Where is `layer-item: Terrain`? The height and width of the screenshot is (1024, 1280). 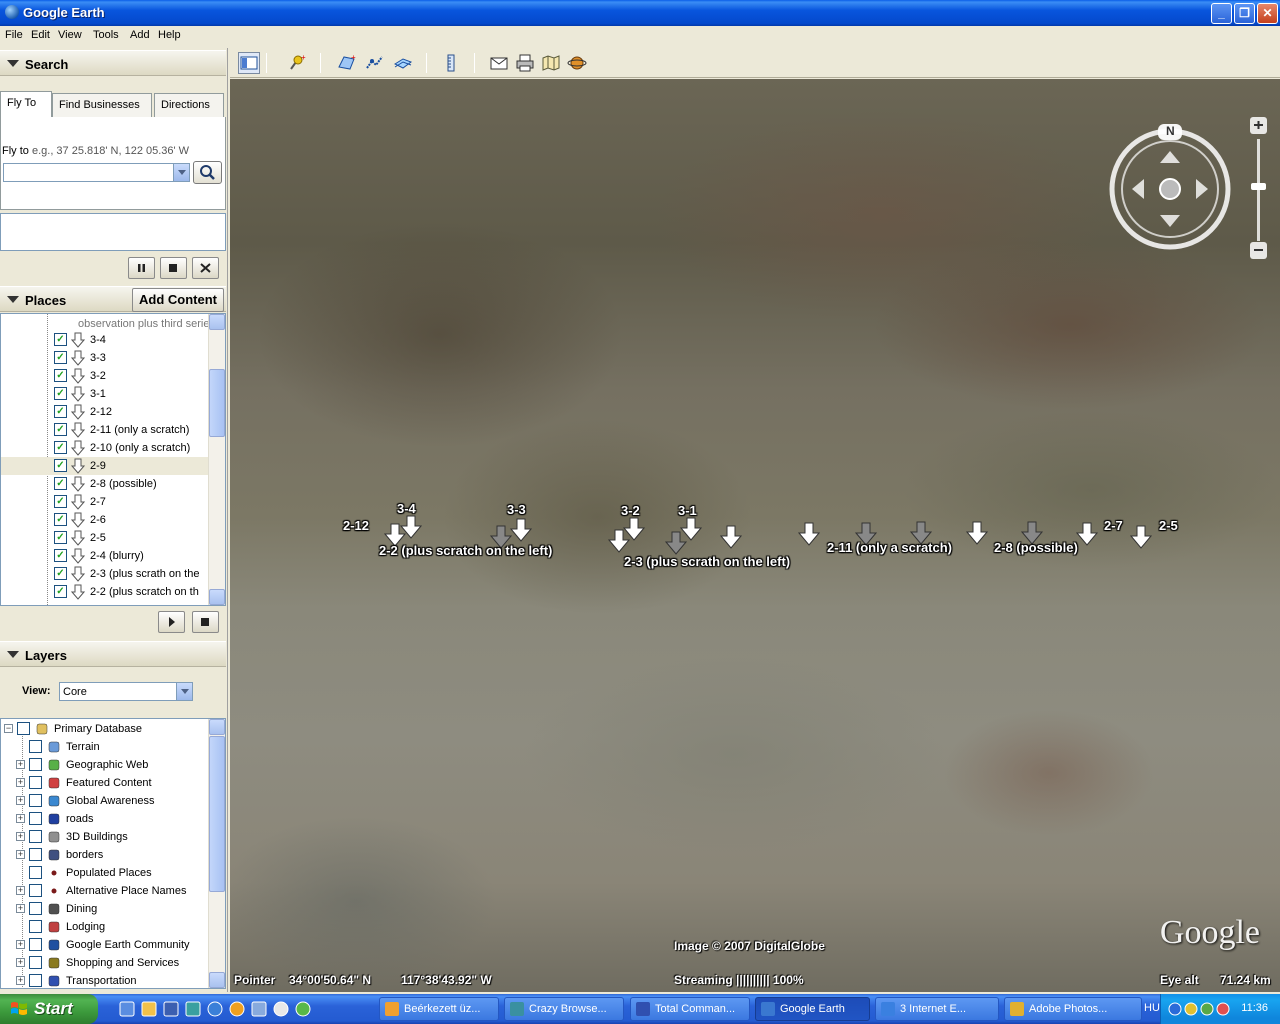
layer-item: Terrain is located at coordinates (105, 747).